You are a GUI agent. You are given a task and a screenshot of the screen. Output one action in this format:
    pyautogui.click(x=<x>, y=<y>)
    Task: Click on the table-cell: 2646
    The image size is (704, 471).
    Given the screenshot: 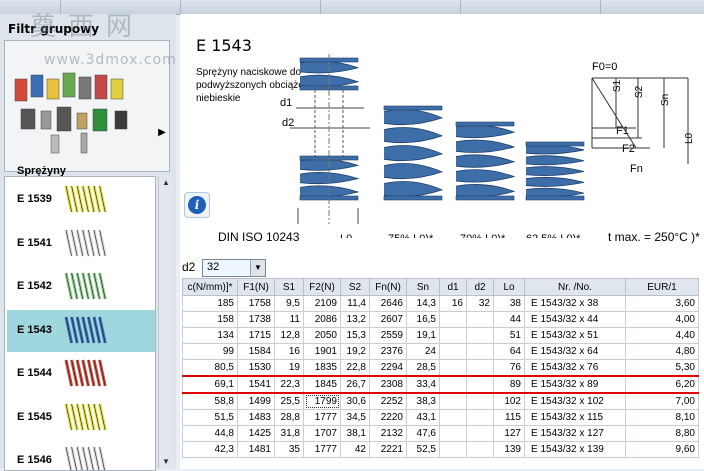 What is the action you would take?
    pyautogui.click(x=388, y=303)
    